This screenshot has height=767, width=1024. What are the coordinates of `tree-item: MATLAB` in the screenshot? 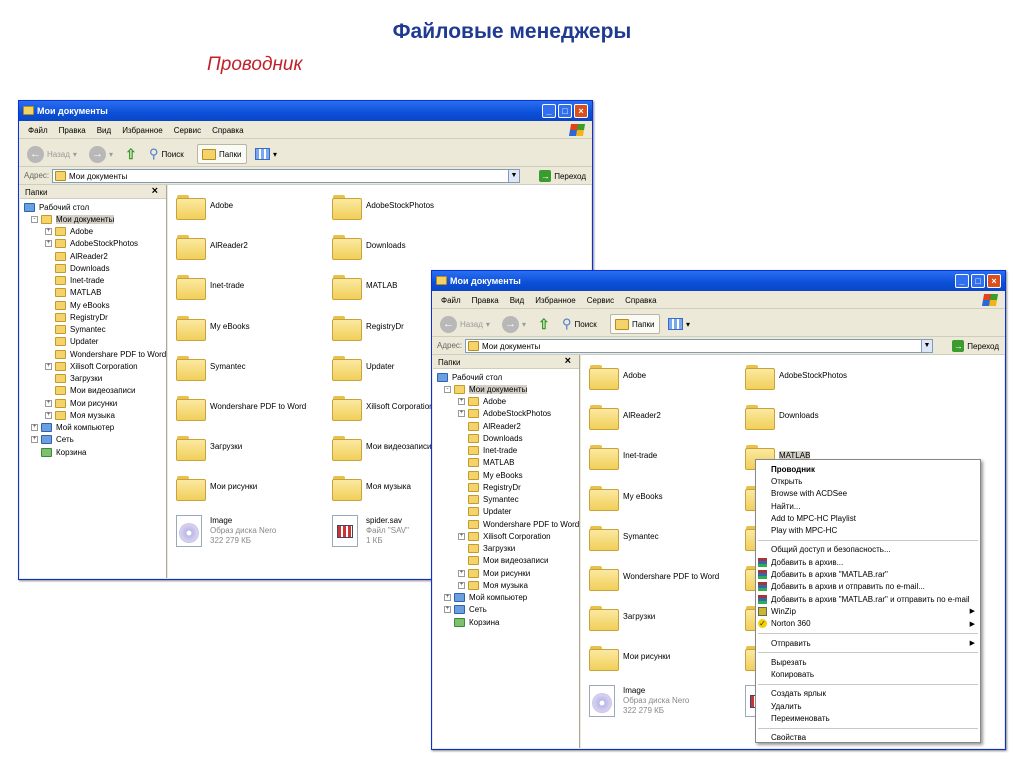 It's located at (93, 293).